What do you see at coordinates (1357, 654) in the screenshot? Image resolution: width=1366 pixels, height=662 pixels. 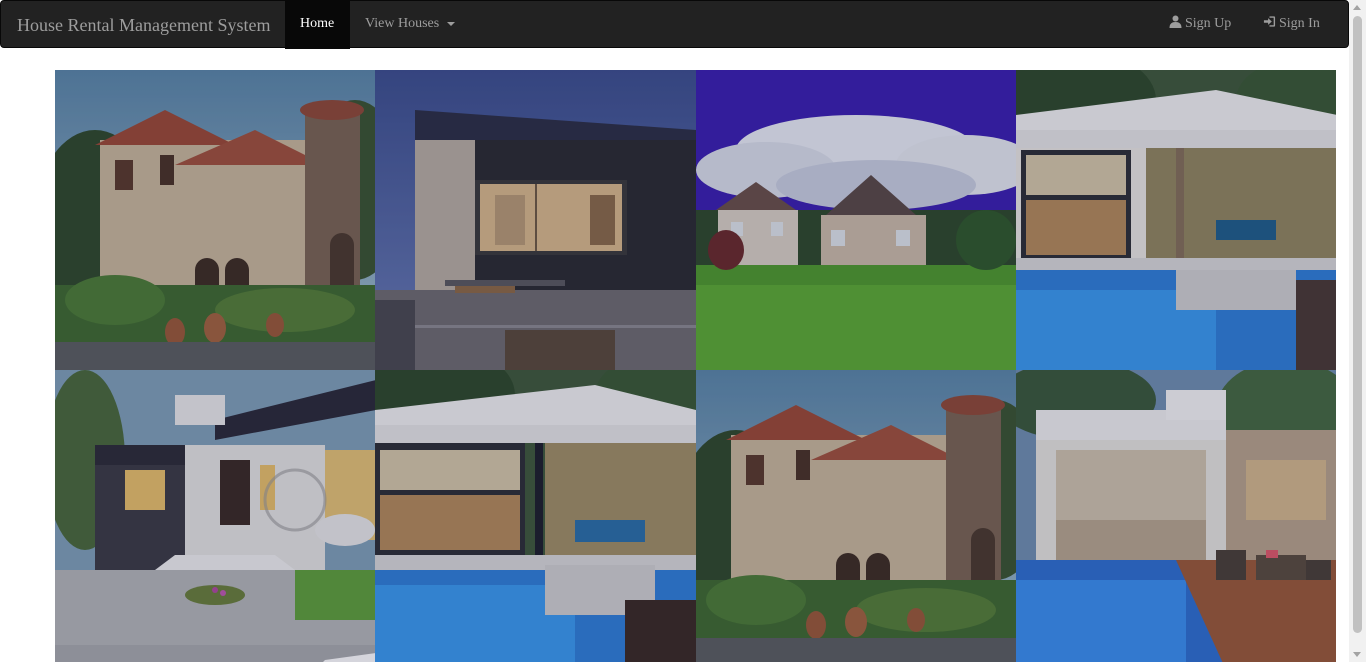 I see `scroll-down-icon` at bounding box center [1357, 654].